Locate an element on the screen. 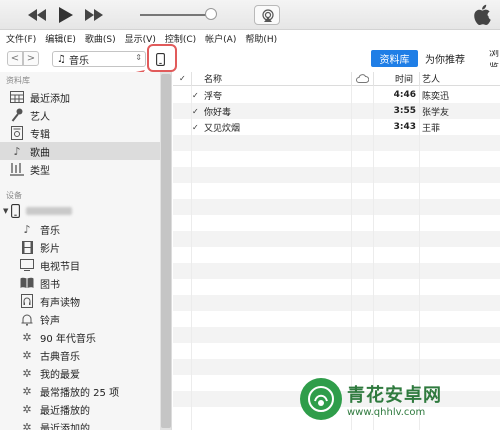  fast-forward-icon is located at coordinates (94, 15).